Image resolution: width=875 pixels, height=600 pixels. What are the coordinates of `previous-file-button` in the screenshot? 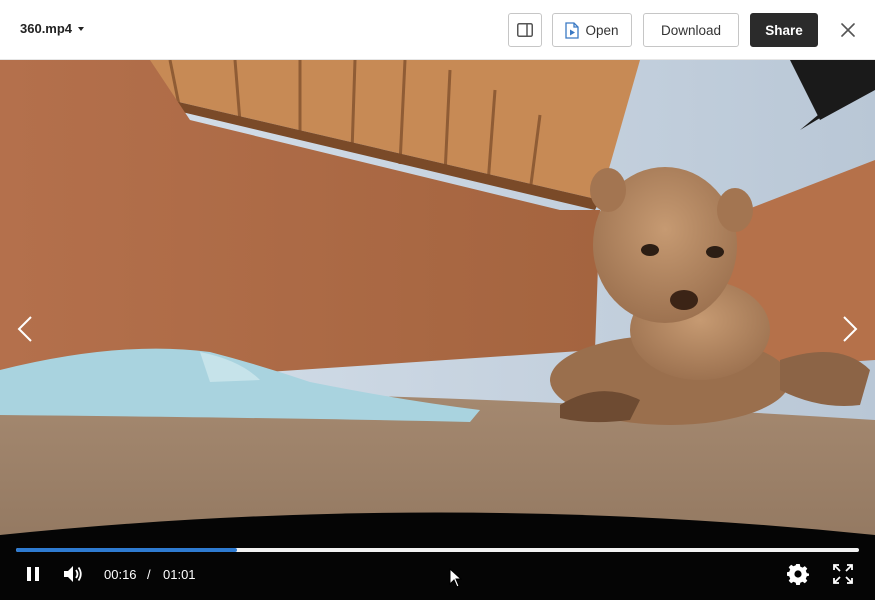 It's located at (25, 329).